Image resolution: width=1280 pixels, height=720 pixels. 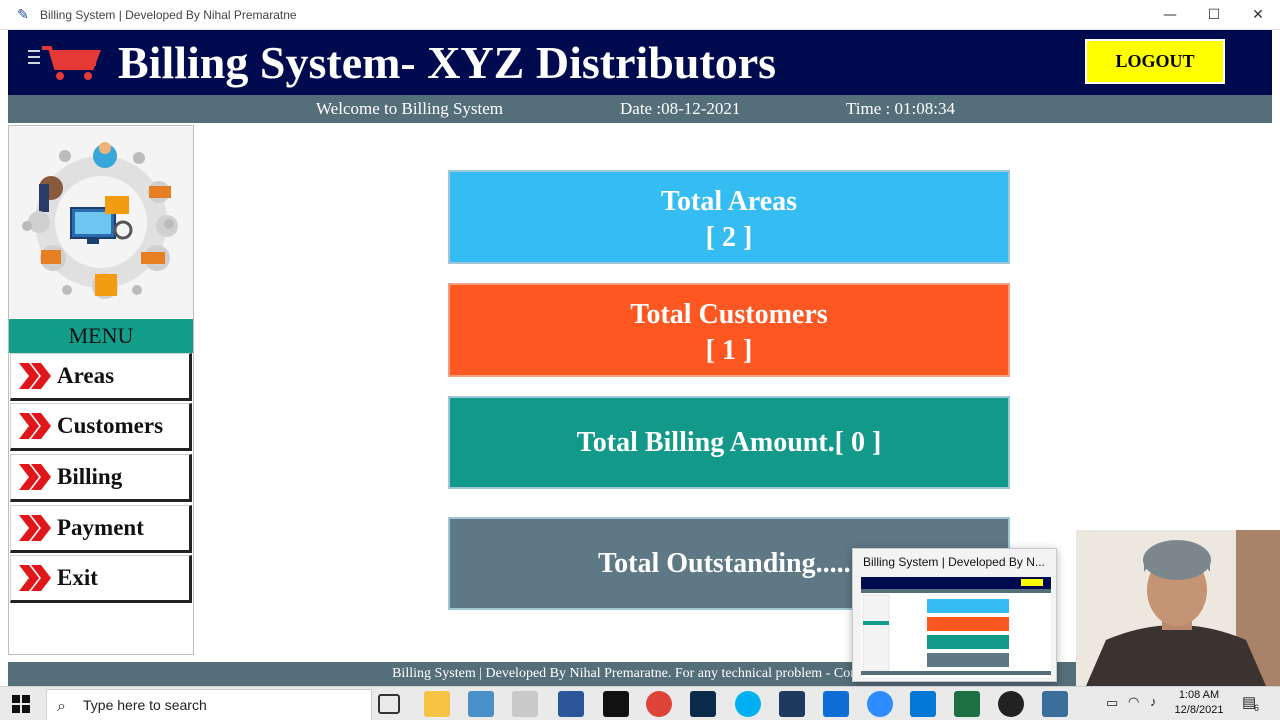 I want to click on time-text: Time : 01:08:34, so click(x=900, y=108).